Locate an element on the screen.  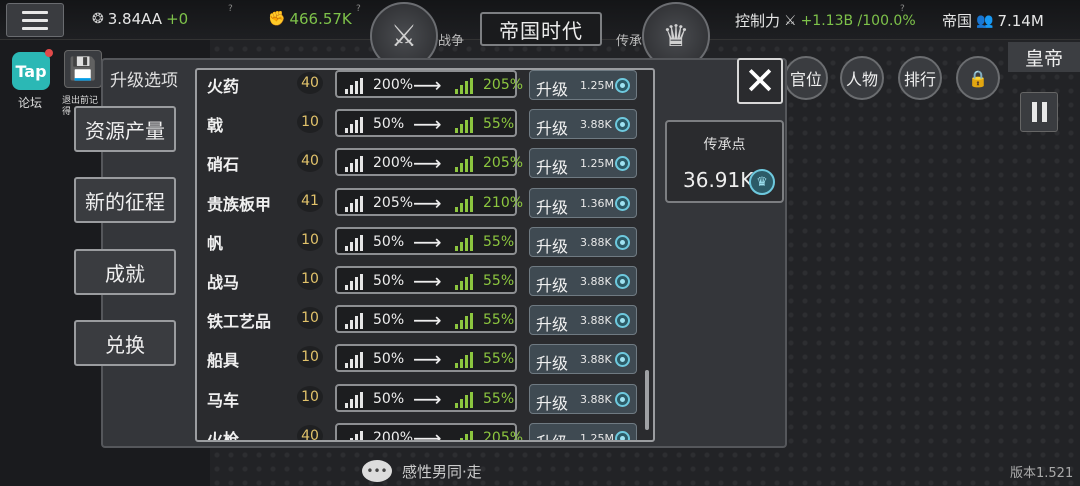
office-button: 官位 is located at coordinates (806, 78).